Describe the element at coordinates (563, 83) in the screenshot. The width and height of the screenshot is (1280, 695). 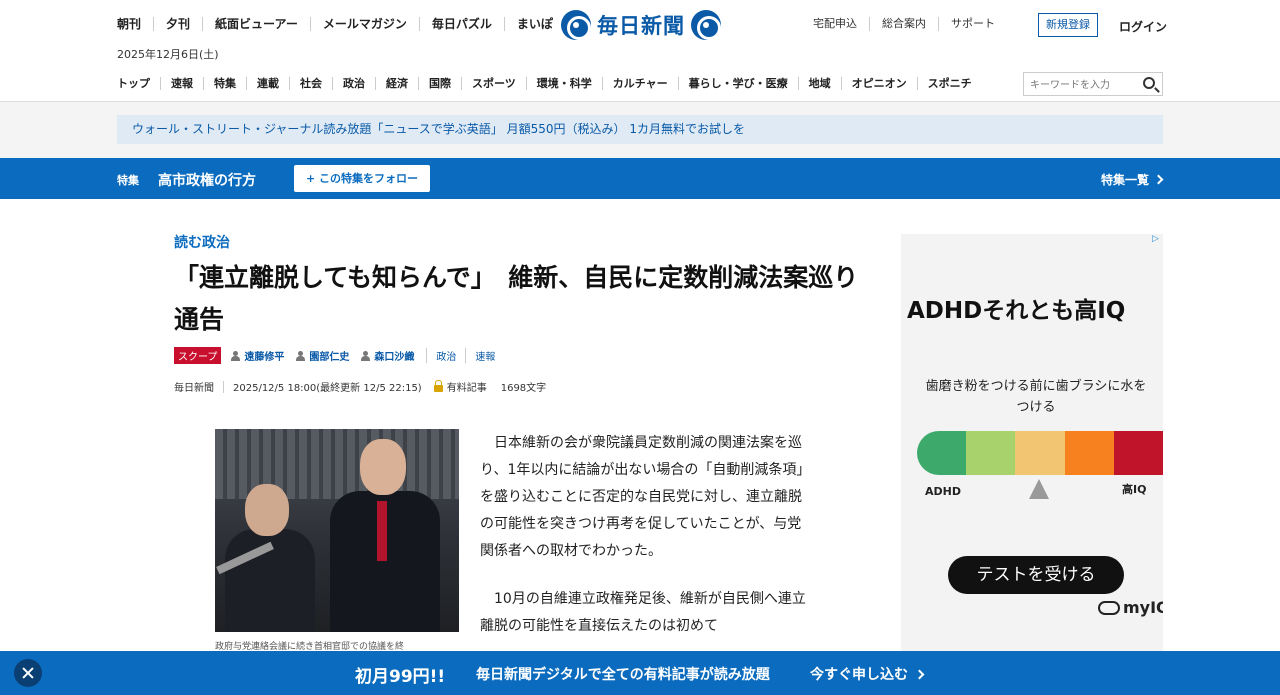
I see `main-nav-item: 環境・科学` at that location.